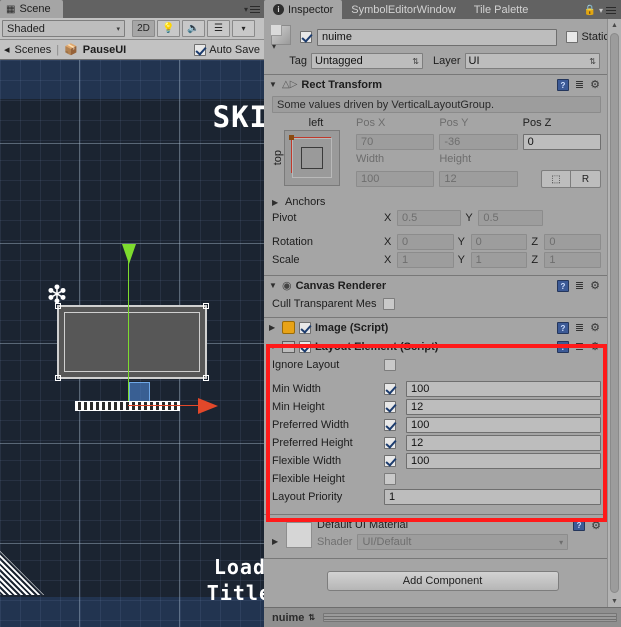 The width and height of the screenshot is (621, 627). What do you see at coordinates (573, 242) in the screenshot?
I see `rotation-z-input: 0` at bounding box center [573, 242].